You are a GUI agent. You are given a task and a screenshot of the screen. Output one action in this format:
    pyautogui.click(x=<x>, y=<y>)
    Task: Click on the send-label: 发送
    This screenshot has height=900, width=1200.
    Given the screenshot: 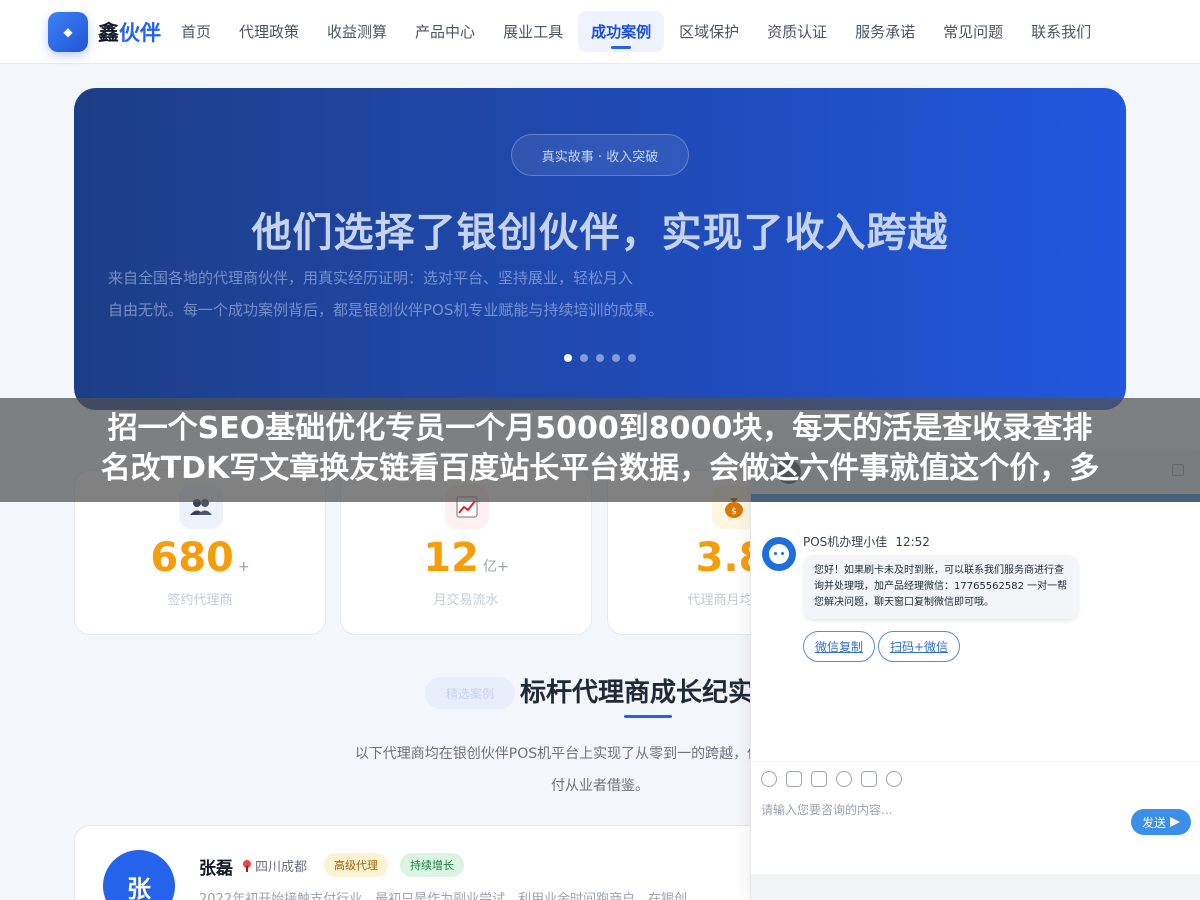 What is the action you would take?
    pyautogui.click(x=1153, y=822)
    